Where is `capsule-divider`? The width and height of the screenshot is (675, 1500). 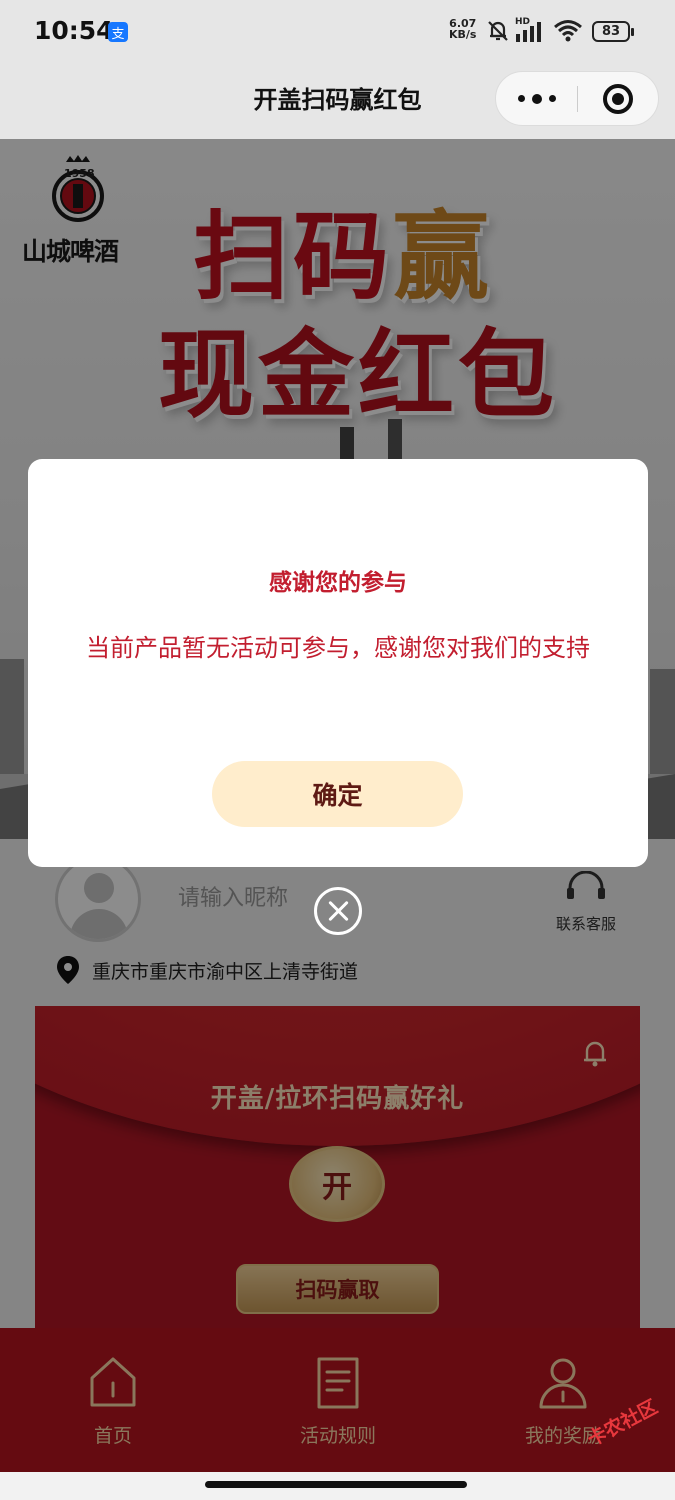
capsule-divider is located at coordinates (577, 99).